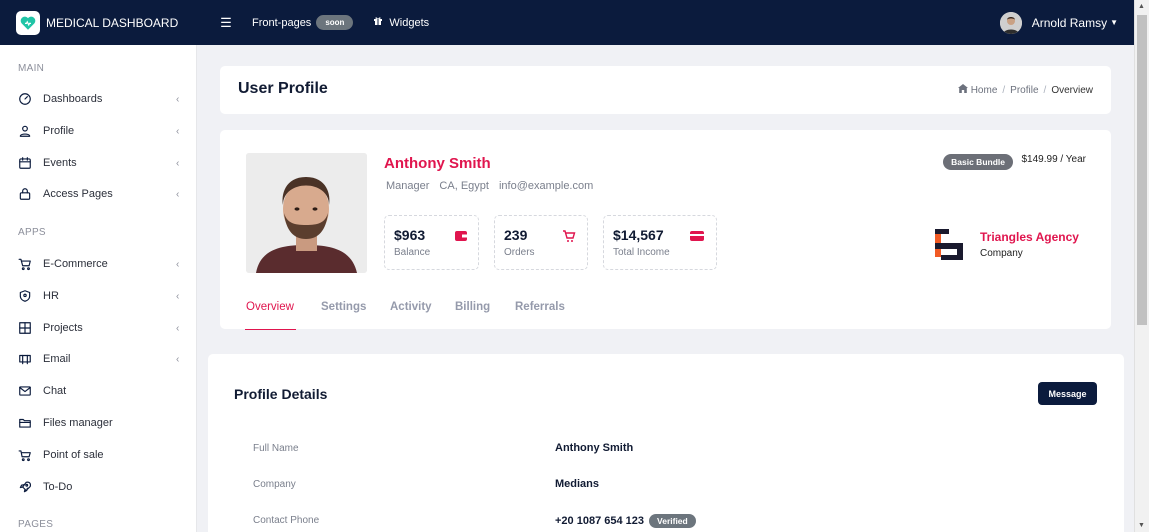  Describe the element at coordinates (978, 162) in the screenshot. I see `bundle-badge: Basic Bundle` at that location.